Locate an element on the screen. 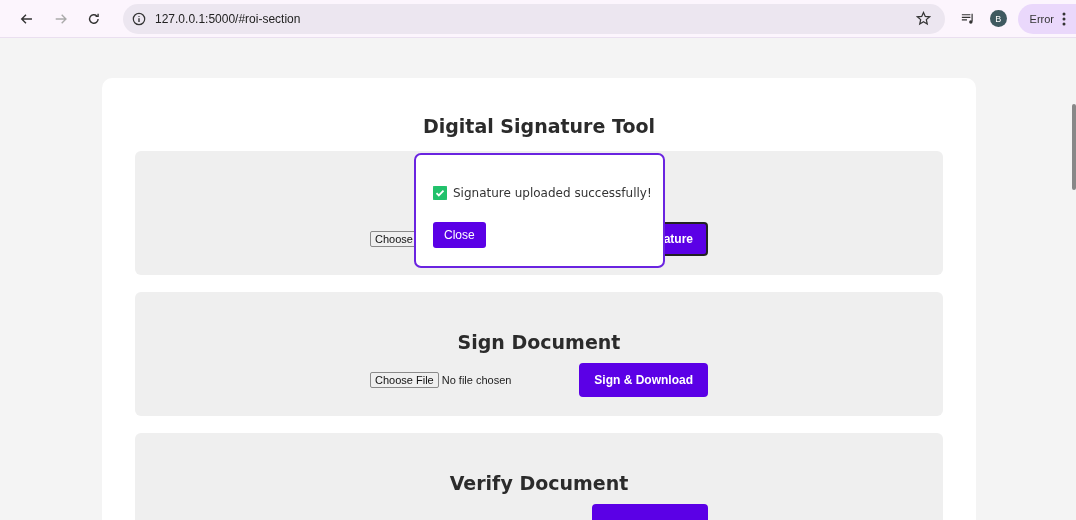 The height and width of the screenshot is (520, 1076). choose-file-button: Choose File is located at coordinates (404, 380).